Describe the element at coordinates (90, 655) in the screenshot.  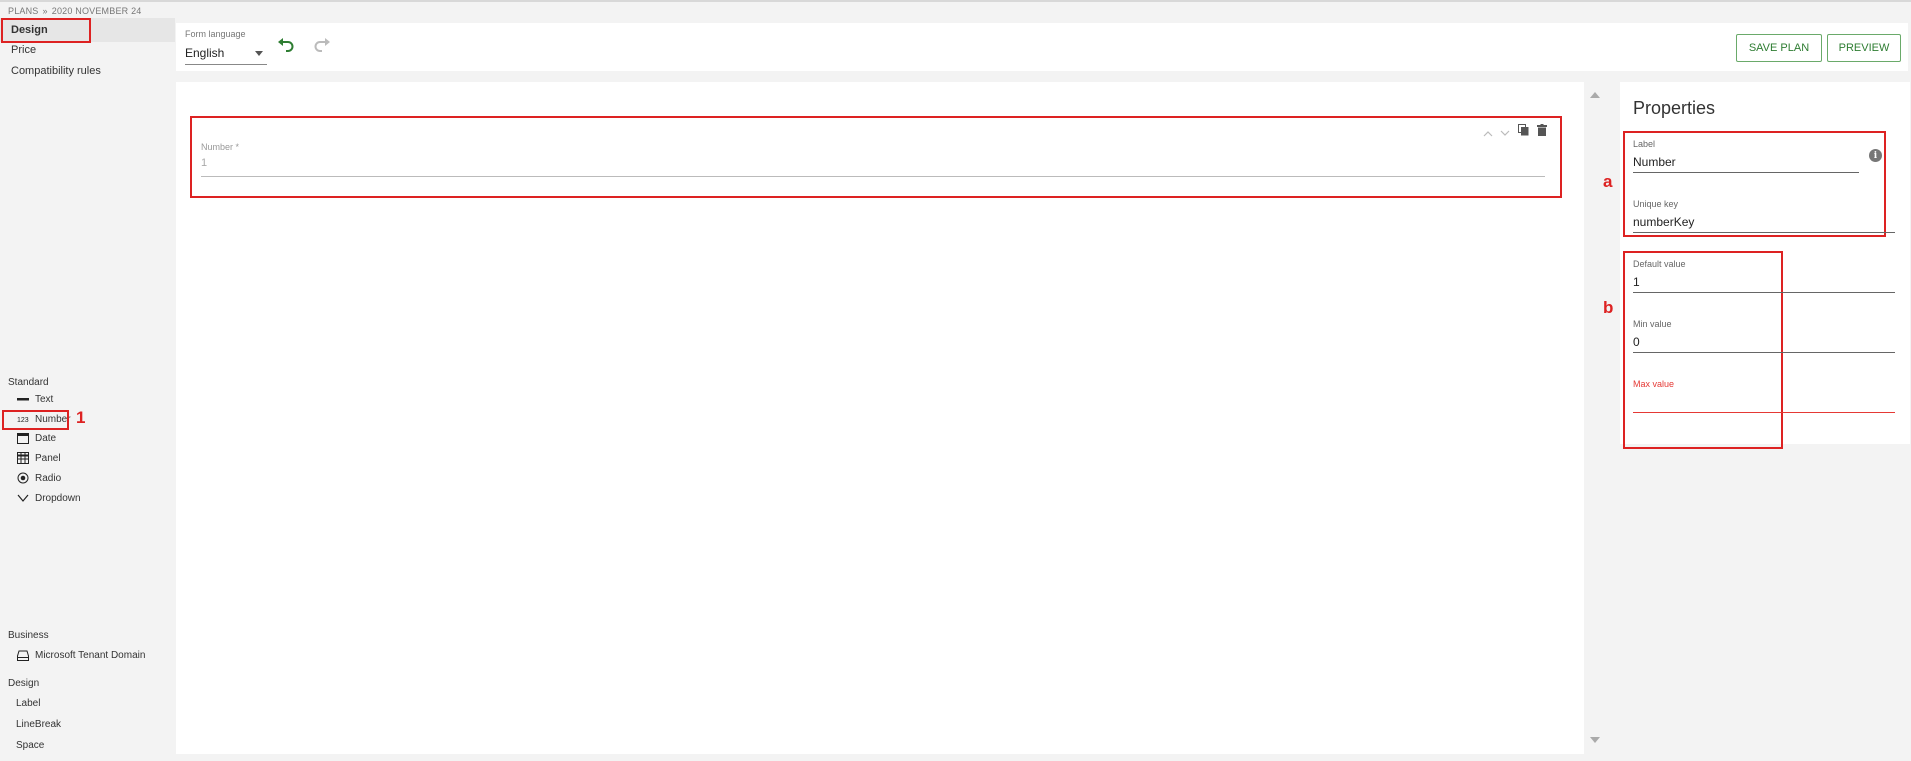
I see `tool-label: Microsoft Tenant Domain` at that location.